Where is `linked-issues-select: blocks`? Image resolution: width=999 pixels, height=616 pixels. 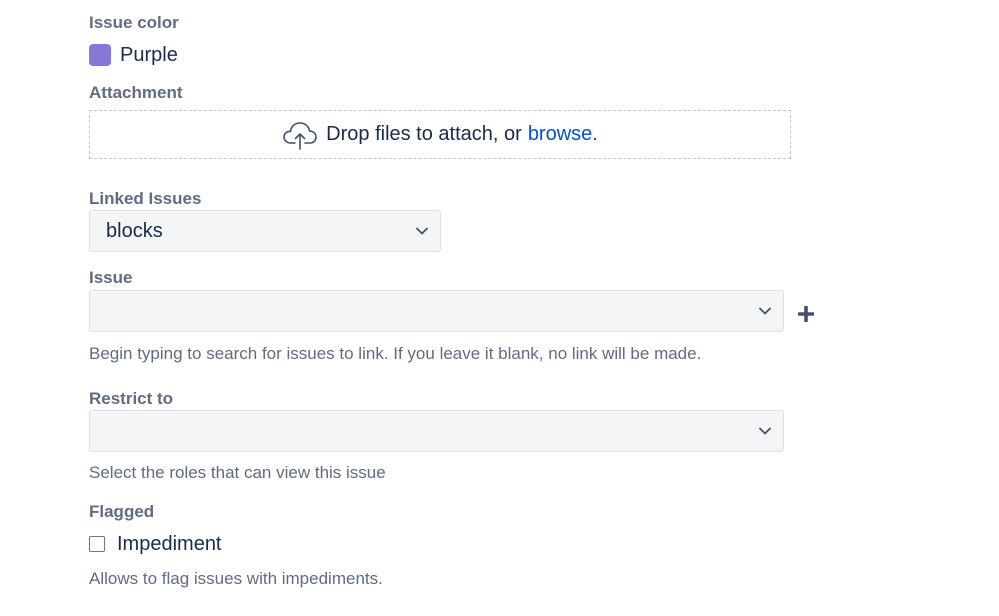 linked-issues-select: blocks is located at coordinates (265, 231).